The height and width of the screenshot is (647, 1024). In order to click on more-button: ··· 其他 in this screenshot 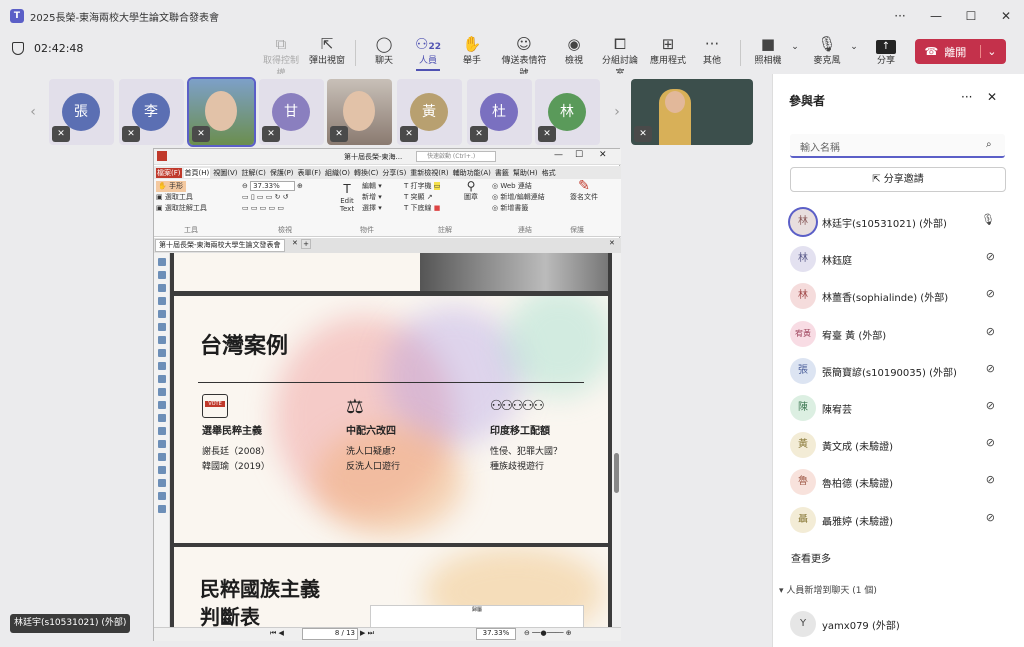, I will do `click(712, 50)`.